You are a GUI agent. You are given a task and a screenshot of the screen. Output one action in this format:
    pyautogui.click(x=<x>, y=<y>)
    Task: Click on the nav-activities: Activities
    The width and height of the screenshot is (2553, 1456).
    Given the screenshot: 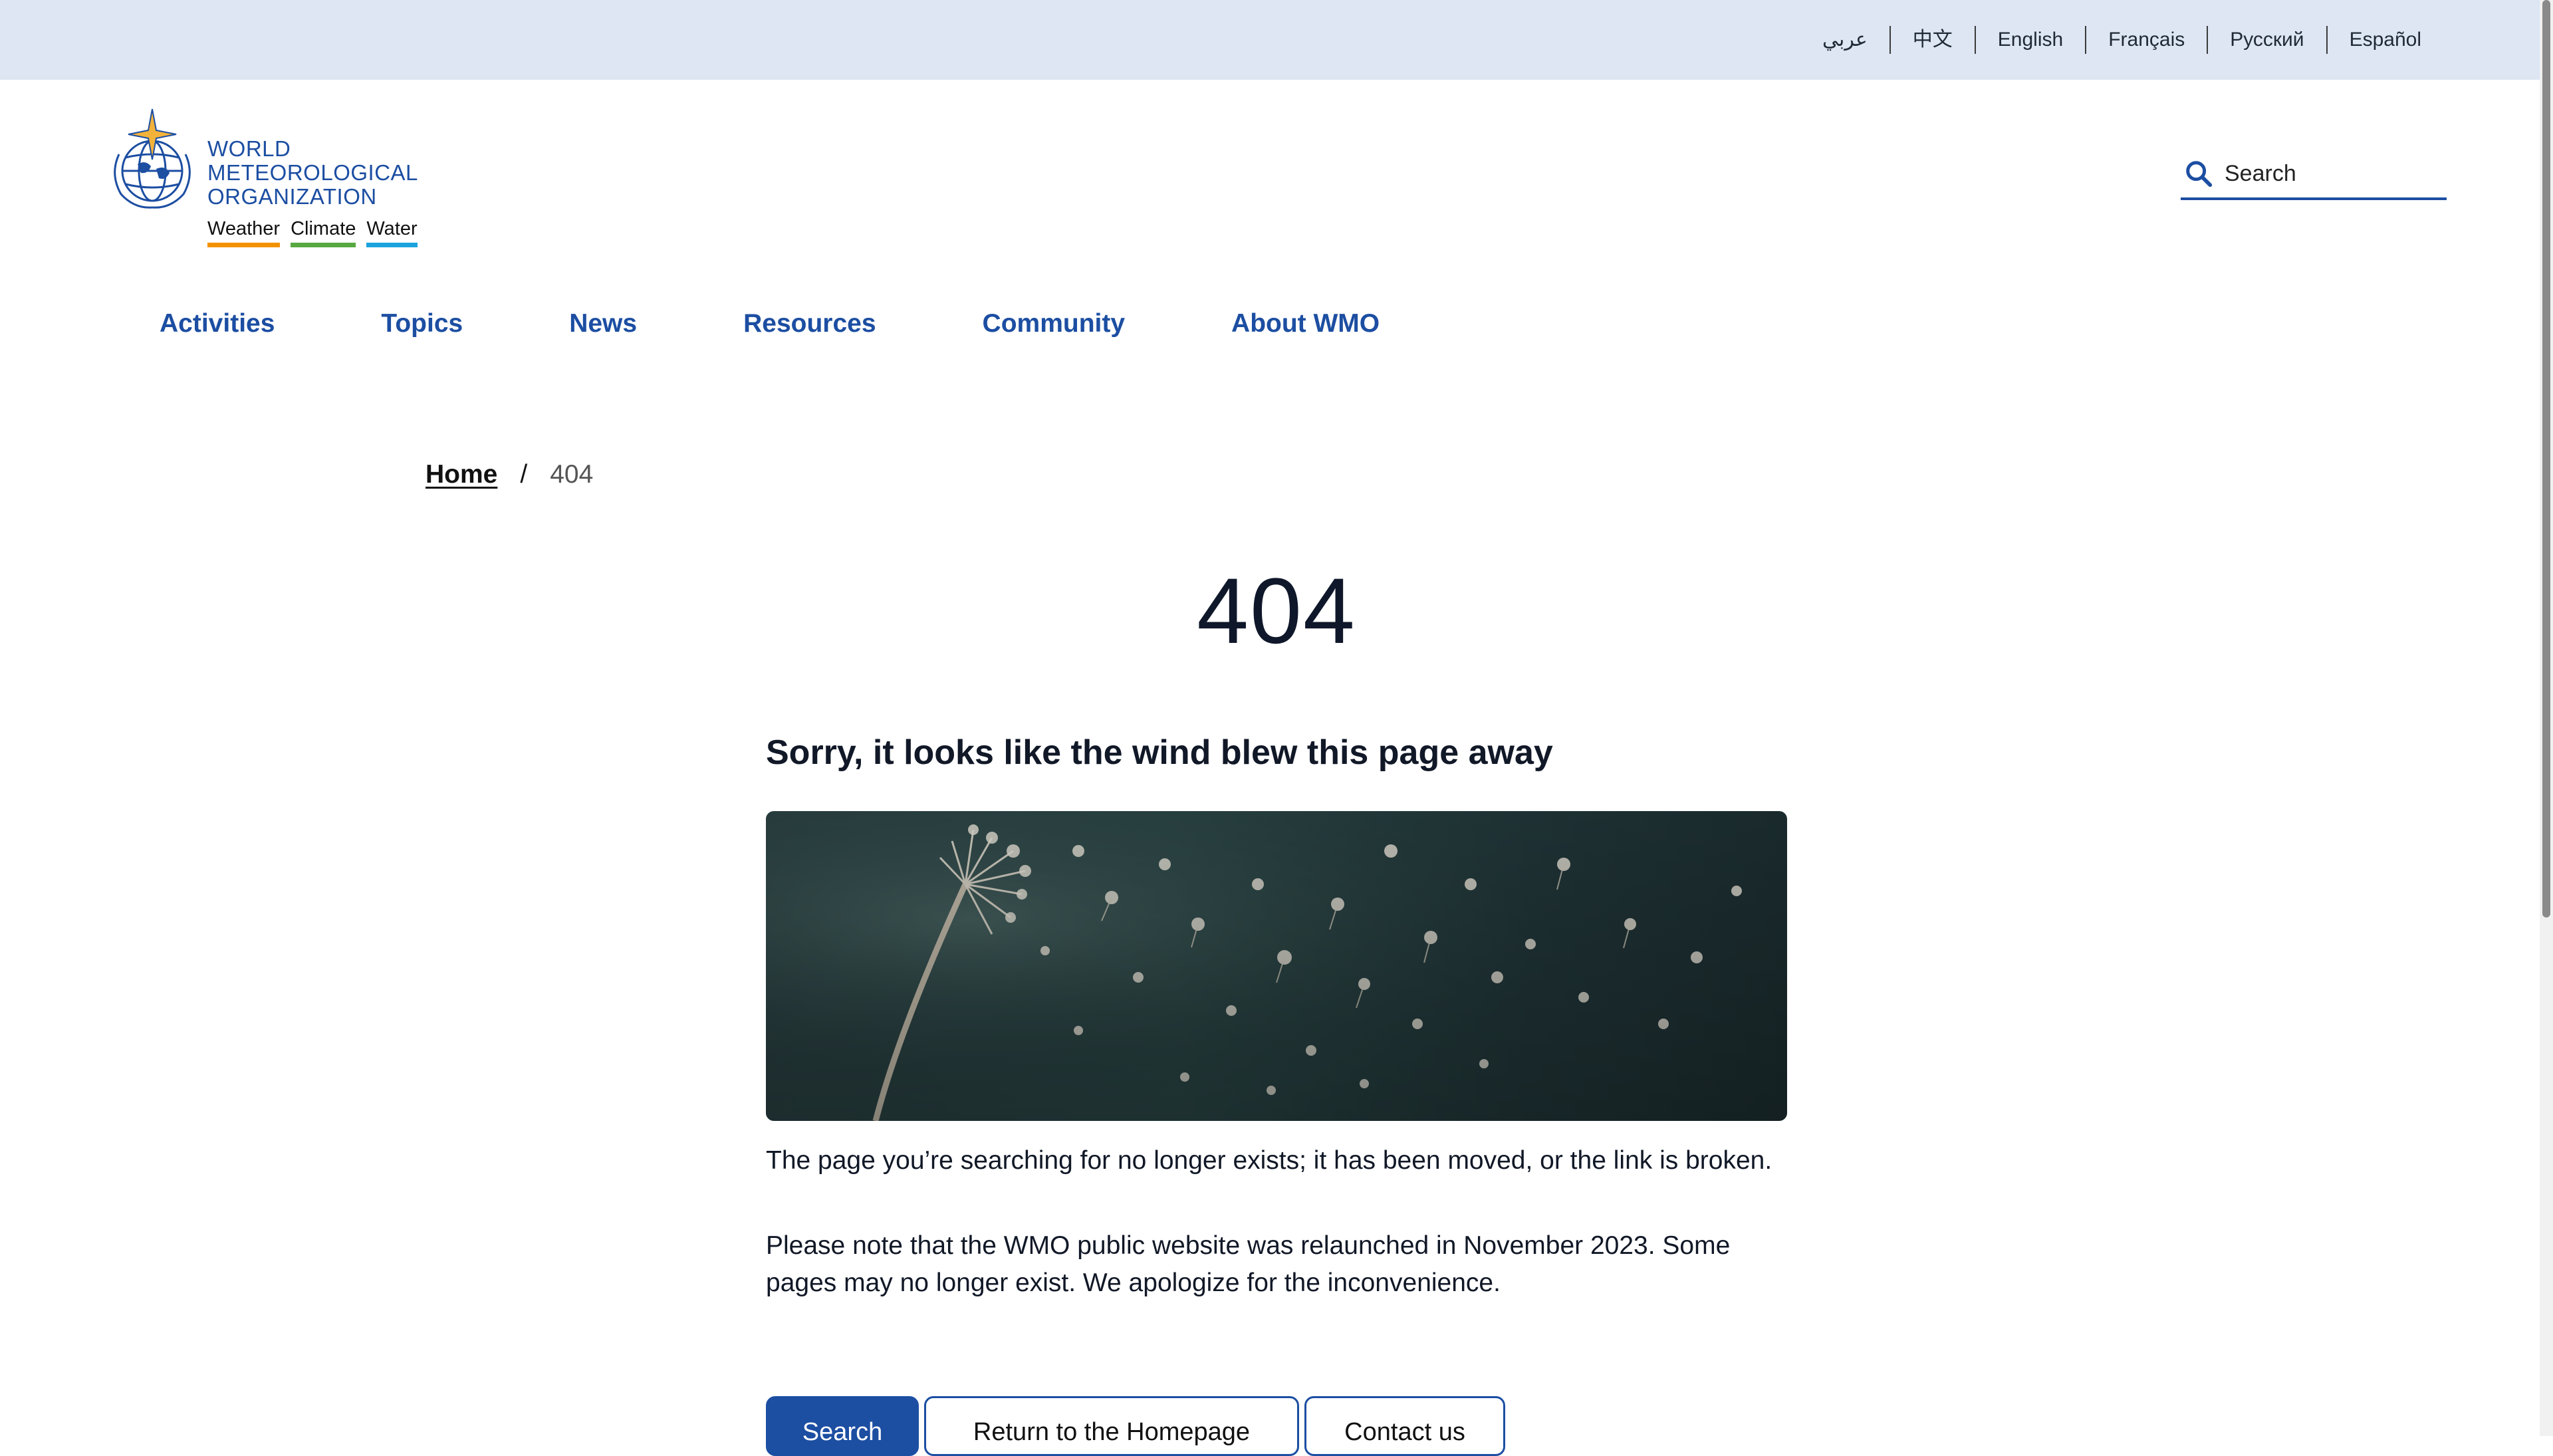 What is the action you would take?
    pyautogui.click(x=217, y=323)
    